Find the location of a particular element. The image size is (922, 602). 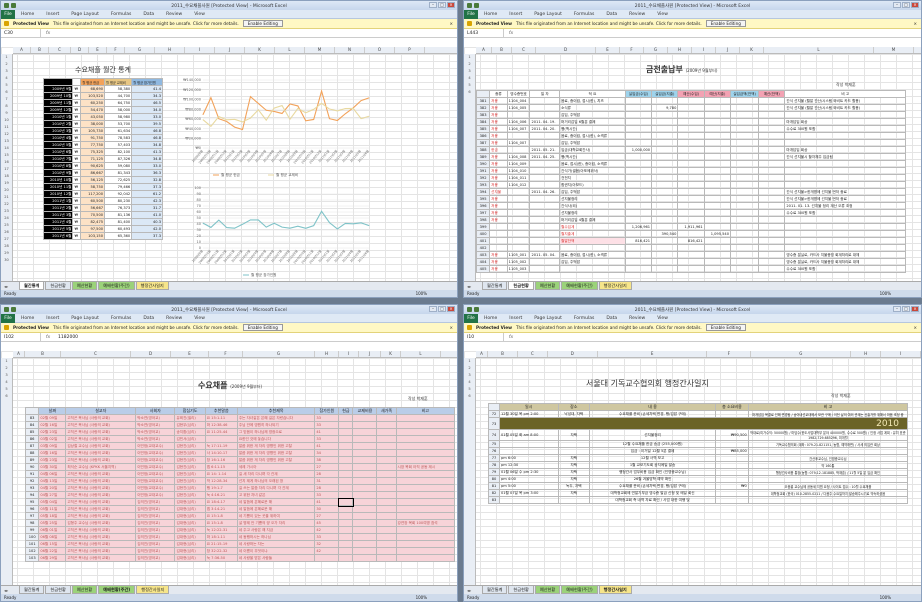

ledger-cell: 9,780 is located at coordinates (665, 108).